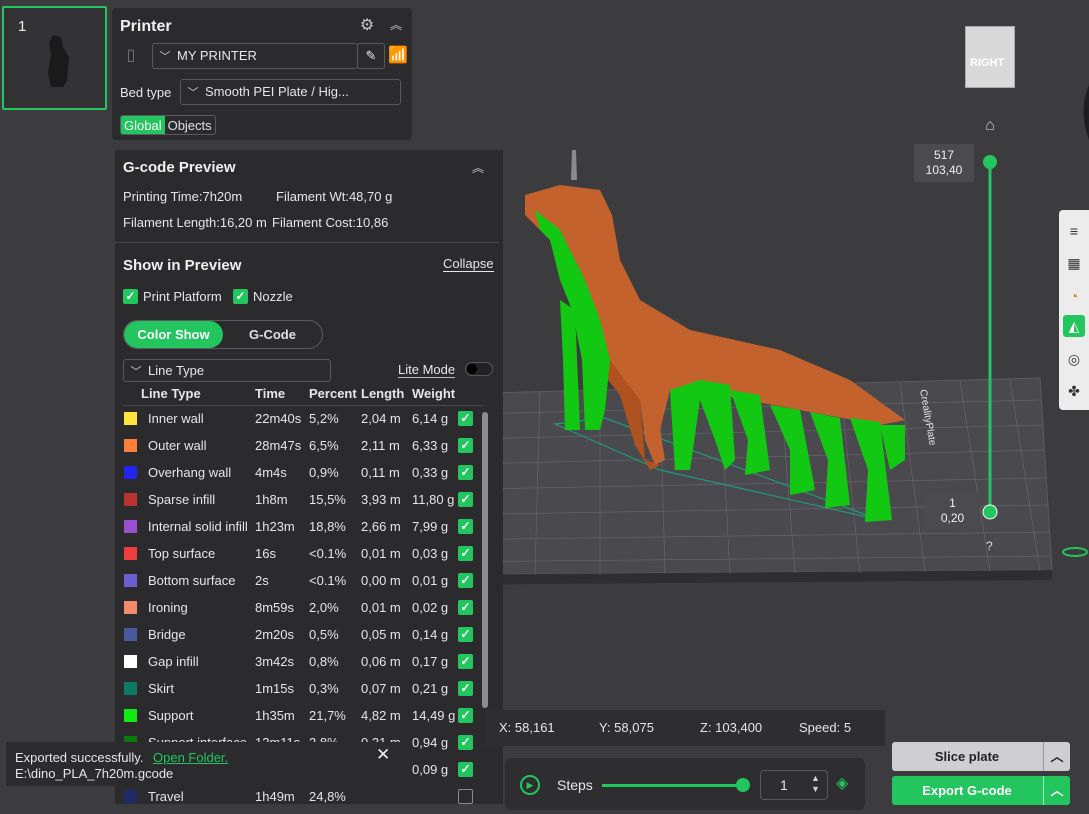  I want to click on cell-weight: 6,33 g, so click(430, 445).